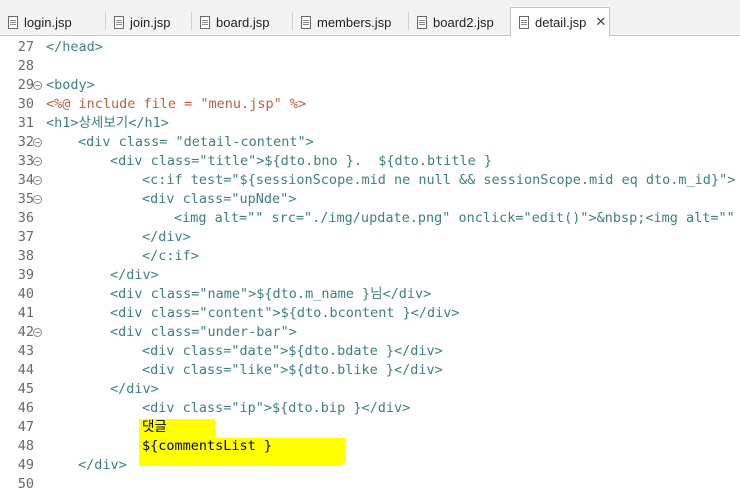 This screenshot has height=494, width=740. Describe the element at coordinates (292, 351) in the screenshot. I see `code-text: <div class="date">${dto.bdate }</div>` at that location.